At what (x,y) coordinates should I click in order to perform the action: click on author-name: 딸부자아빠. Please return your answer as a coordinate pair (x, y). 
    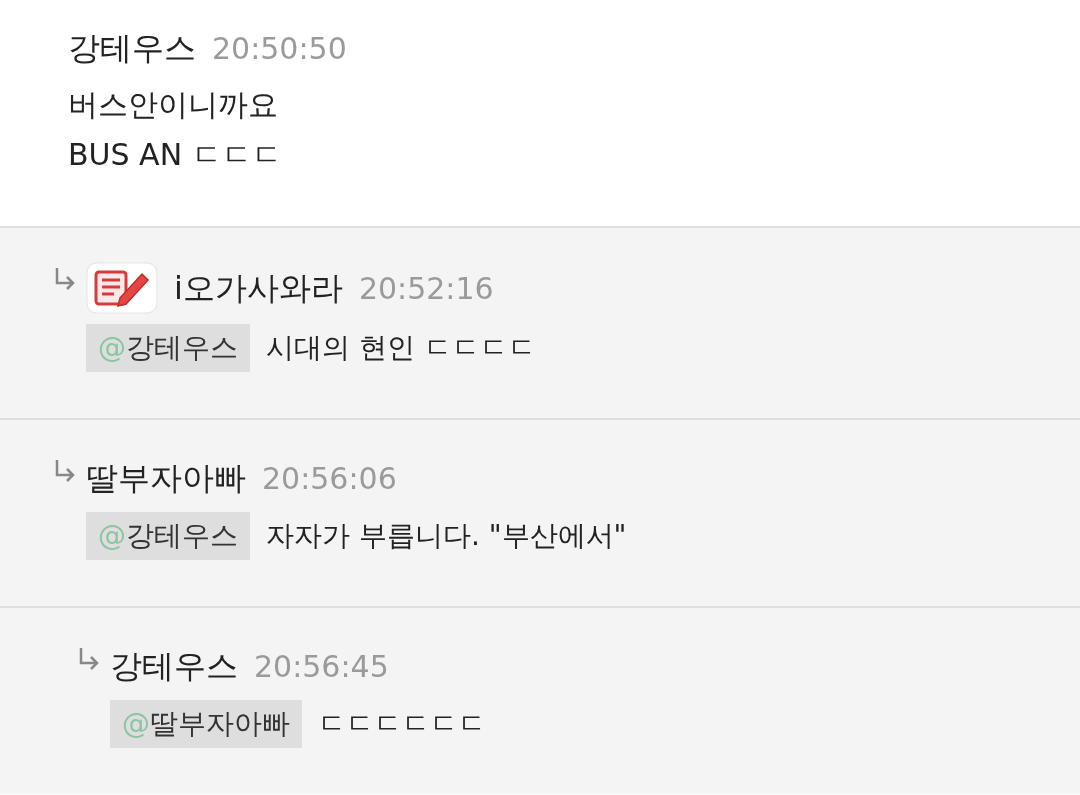
    Looking at the image, I should click on (166, 478).